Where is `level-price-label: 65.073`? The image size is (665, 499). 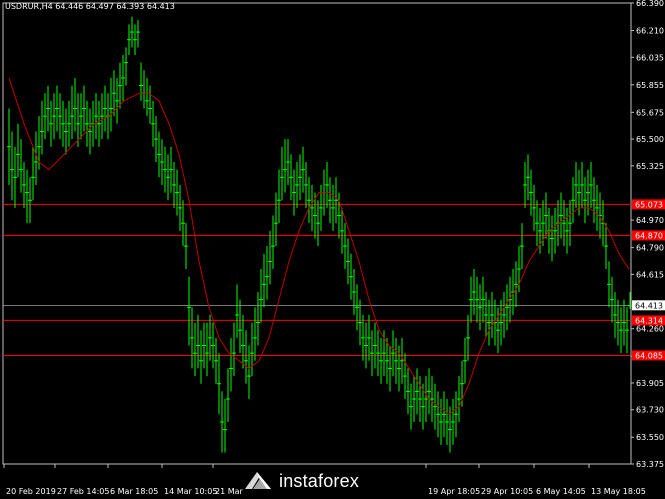
level-price-label: 65.073 is located at coordinates (649, 204).